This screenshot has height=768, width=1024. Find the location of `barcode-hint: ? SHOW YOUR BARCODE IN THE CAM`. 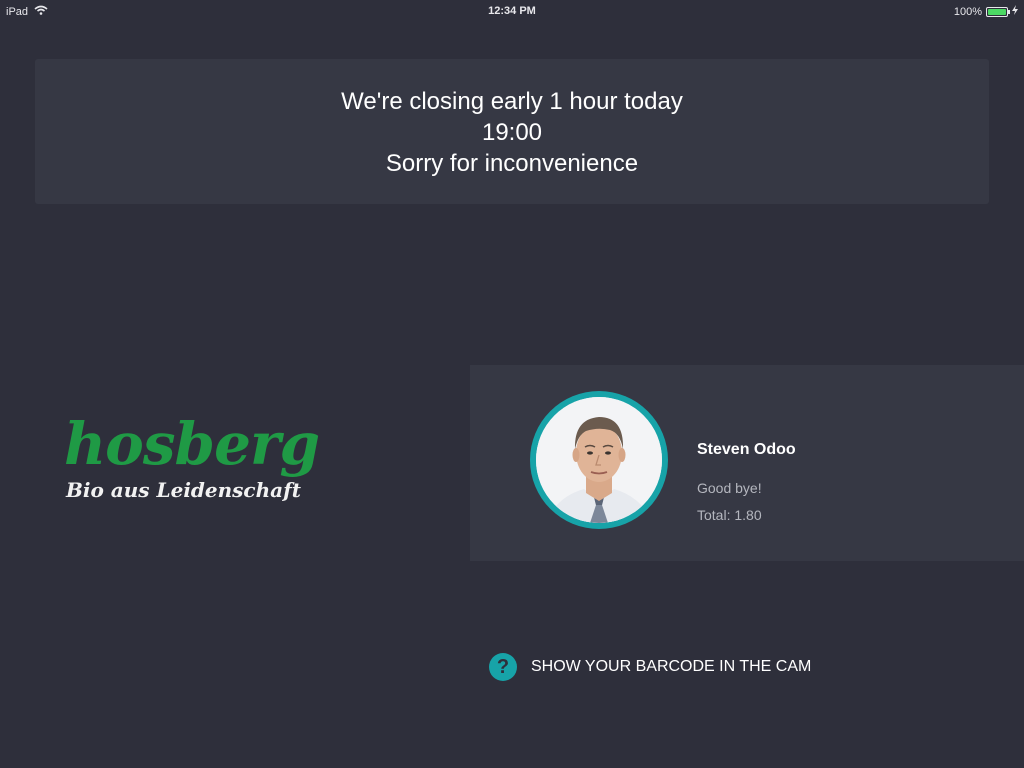

barcode-hint: ? SHOW YOUR BARCODE IN THE CAM is located at coordinates (650, 667).